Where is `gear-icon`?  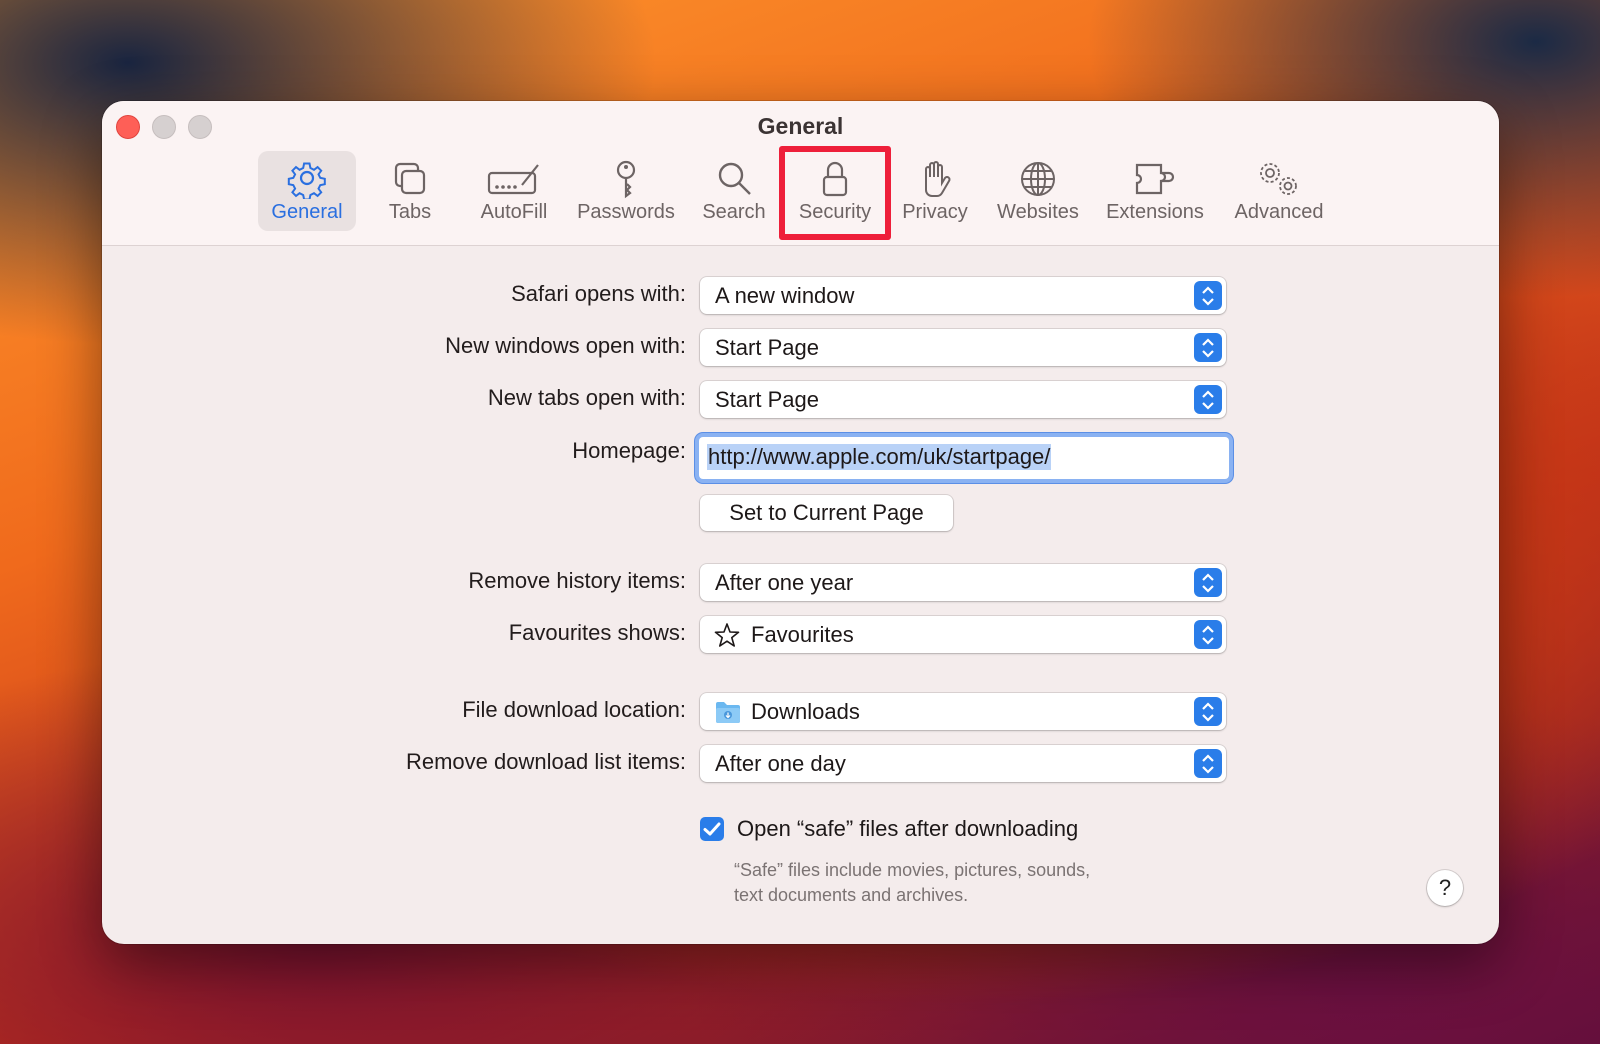 gear-icon is located at coordinates (306, 180).